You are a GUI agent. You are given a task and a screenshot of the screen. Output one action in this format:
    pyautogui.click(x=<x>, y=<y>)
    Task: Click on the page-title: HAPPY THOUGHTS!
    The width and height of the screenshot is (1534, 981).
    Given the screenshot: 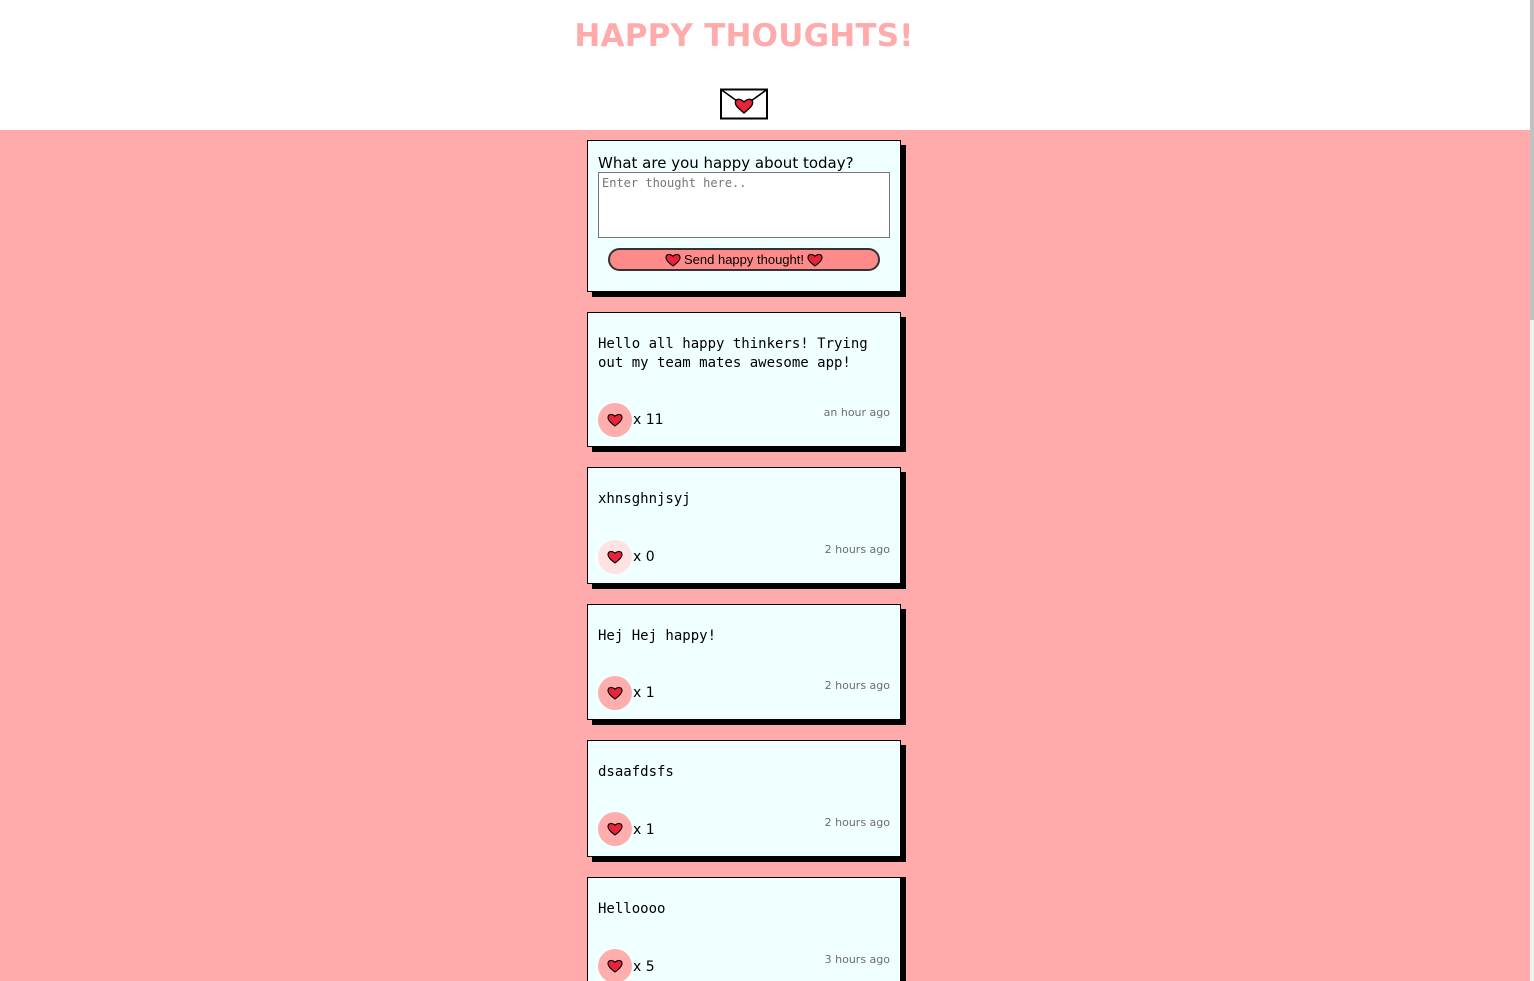 What is the action you would take?
    pyautogui.click(x=744, y=36)
    